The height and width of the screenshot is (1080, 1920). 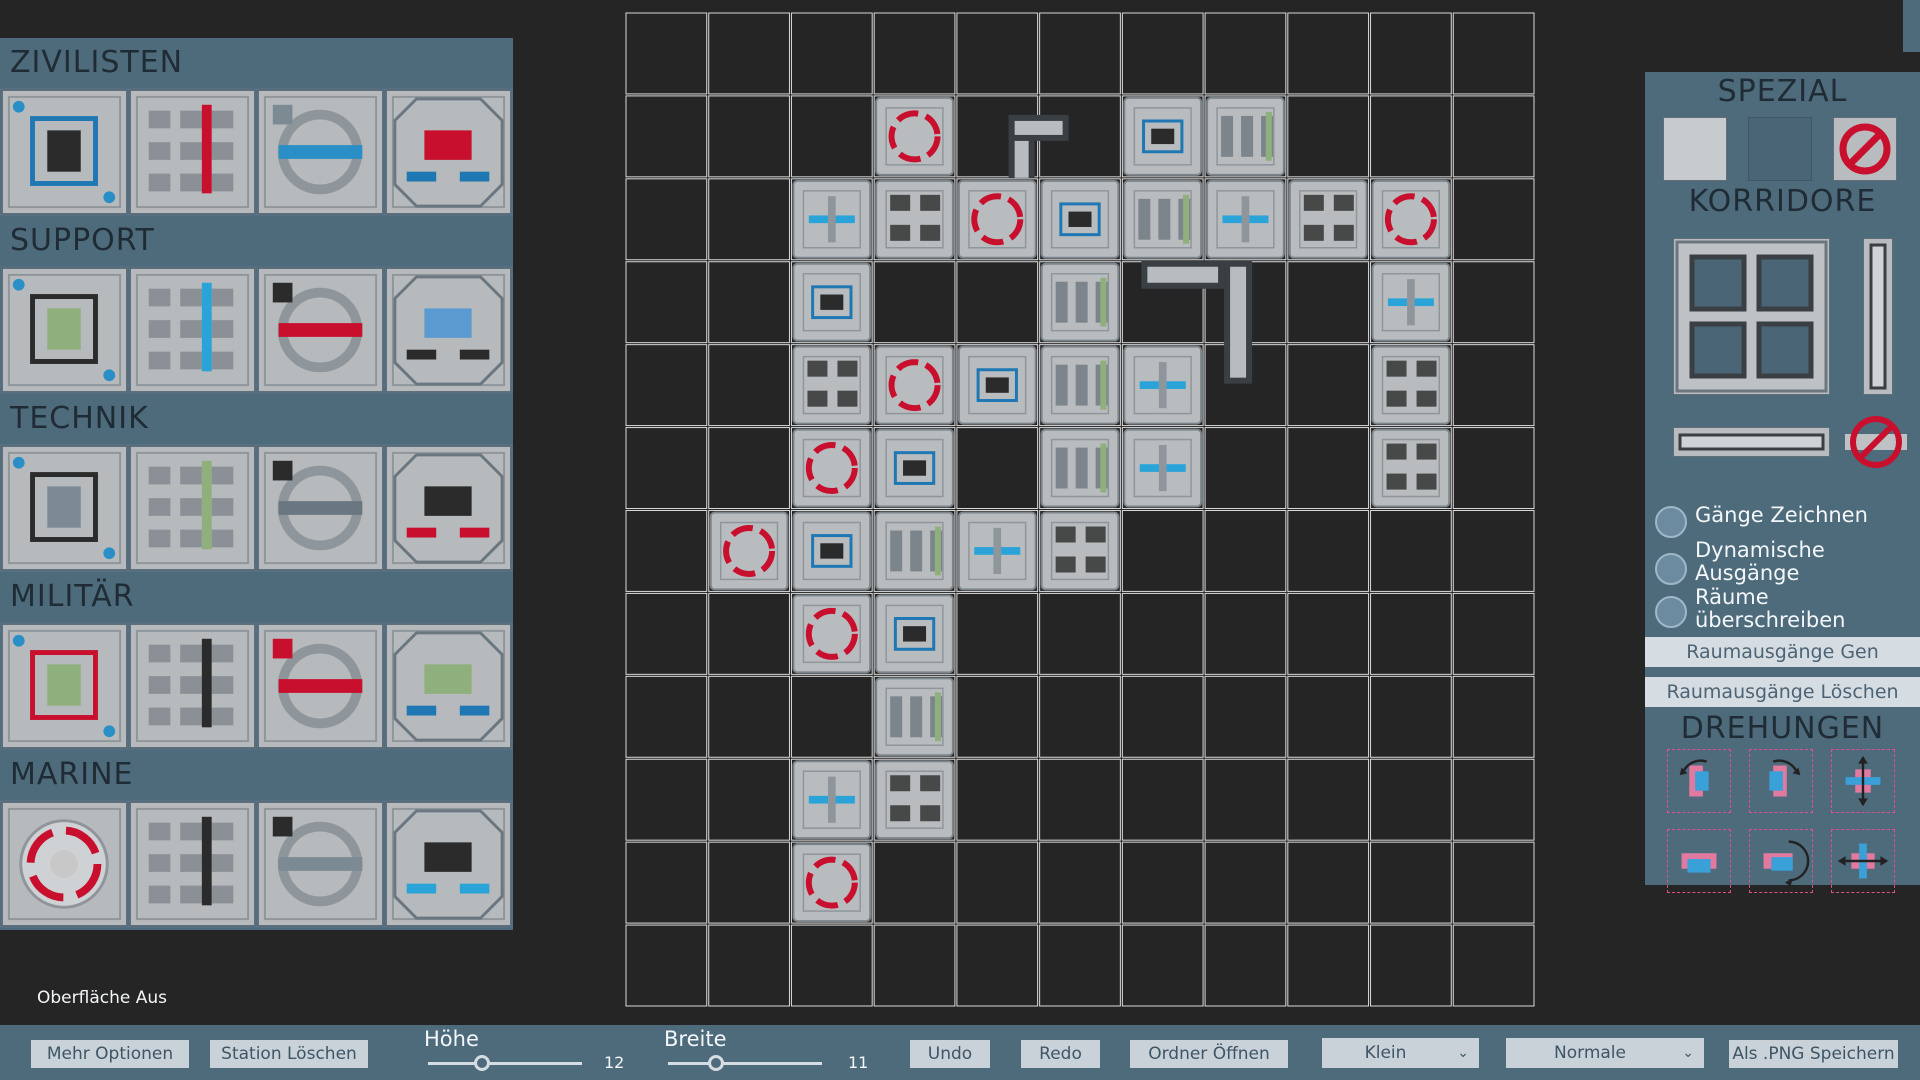 I want to click on save-png-button: Als .PNG Speichern, so click(x=1813, y=1054).